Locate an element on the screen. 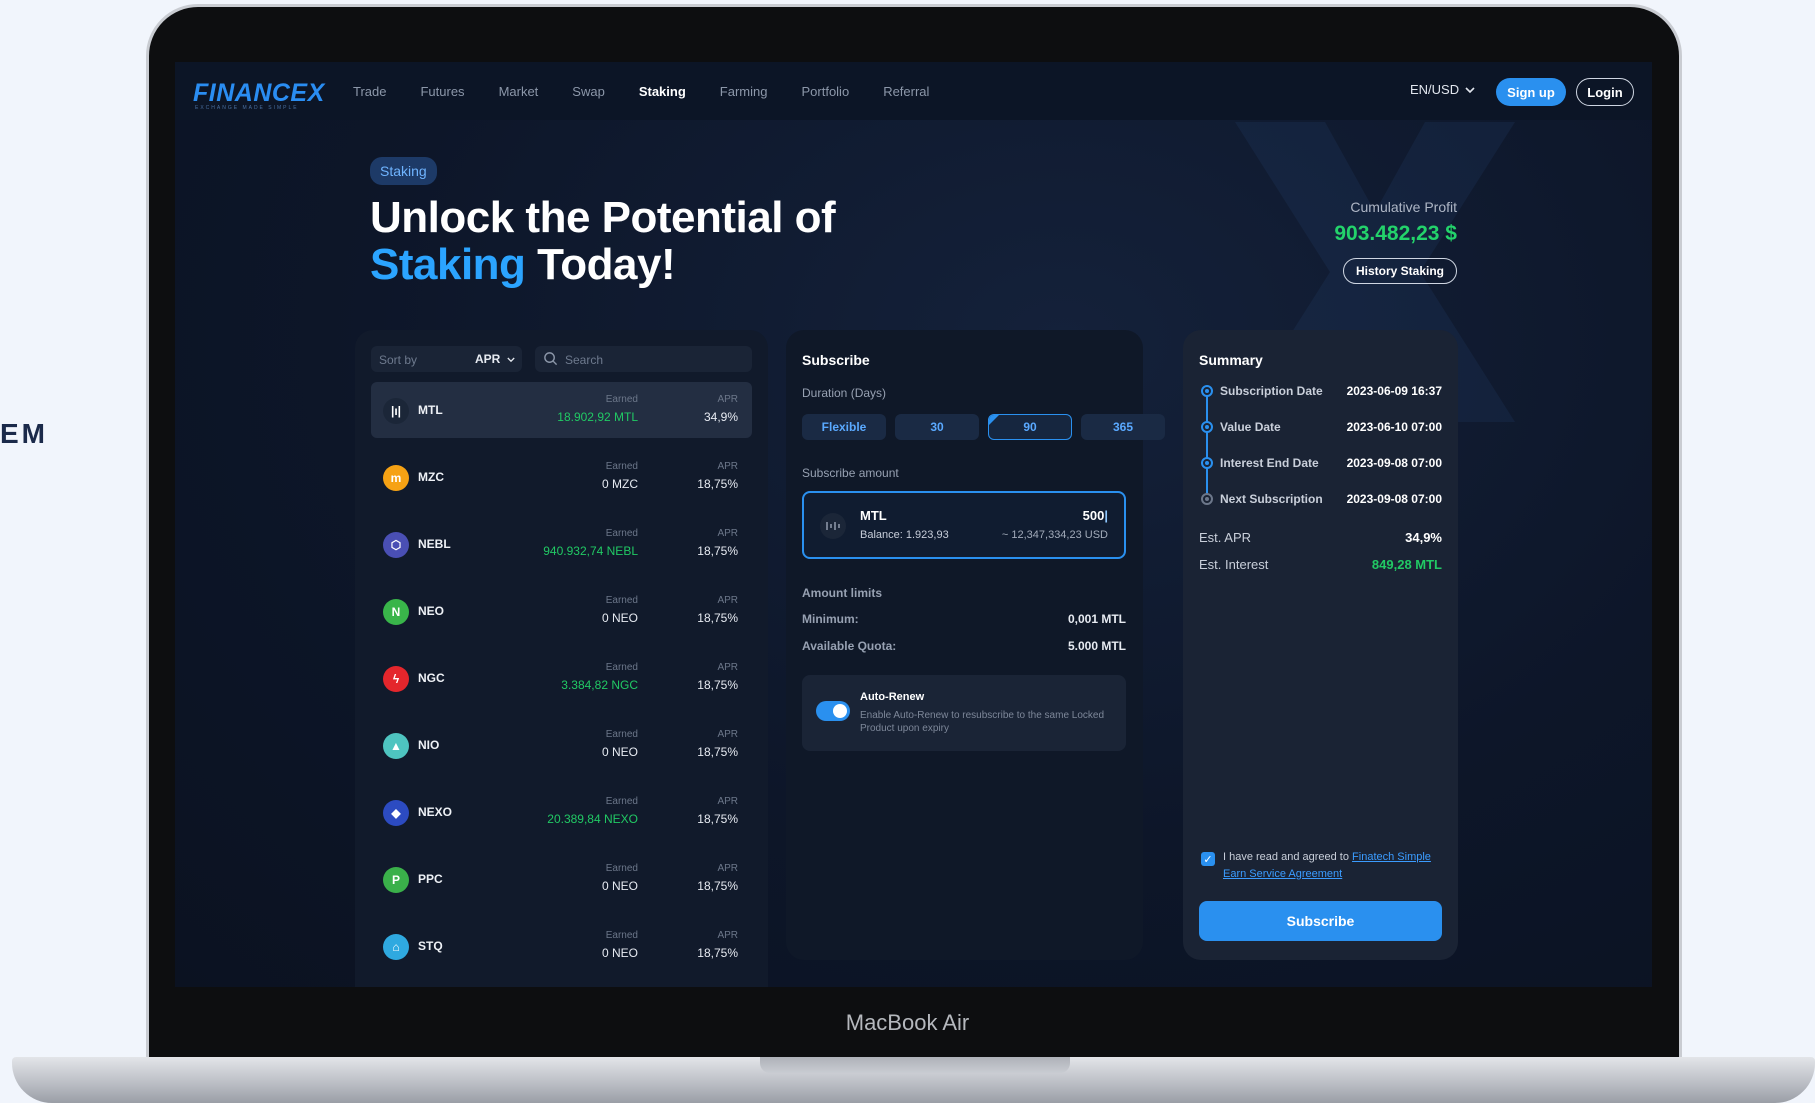  nav-link-staking: Staking is located at coordinates (662, 91).